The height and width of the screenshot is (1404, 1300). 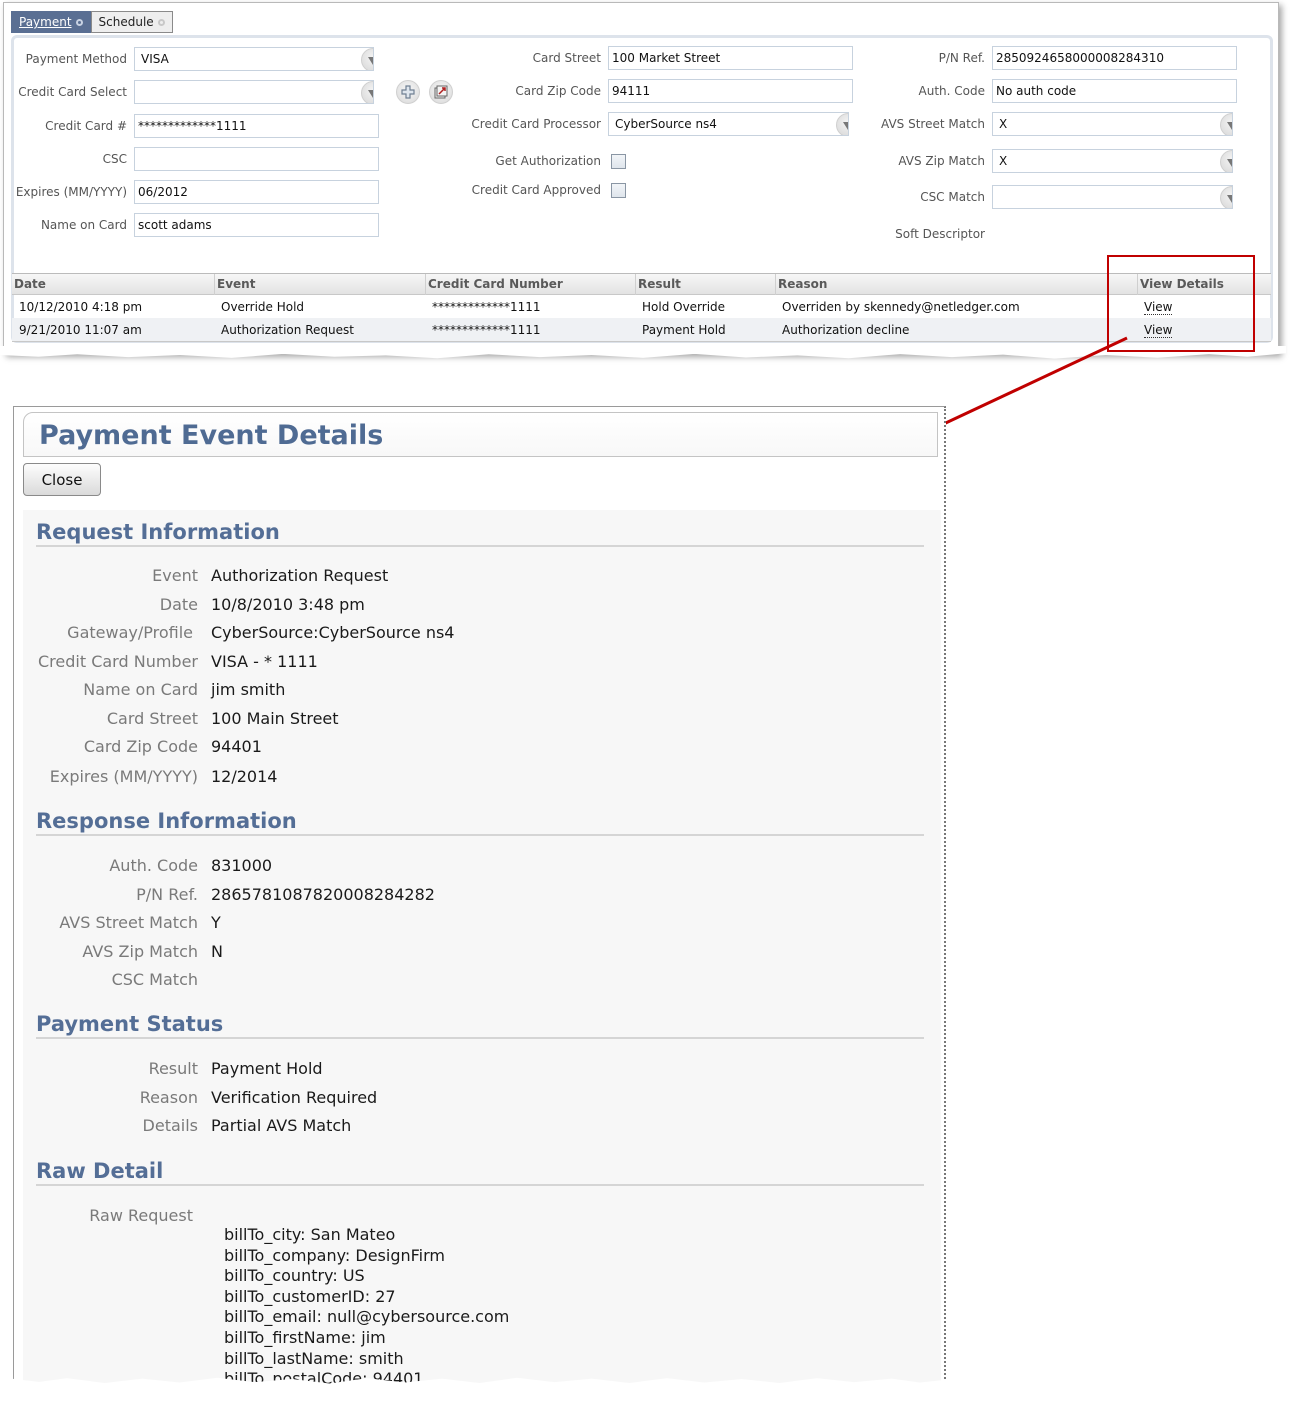 I want to click on detail-value: jim smith, so click(x=248, y=689).